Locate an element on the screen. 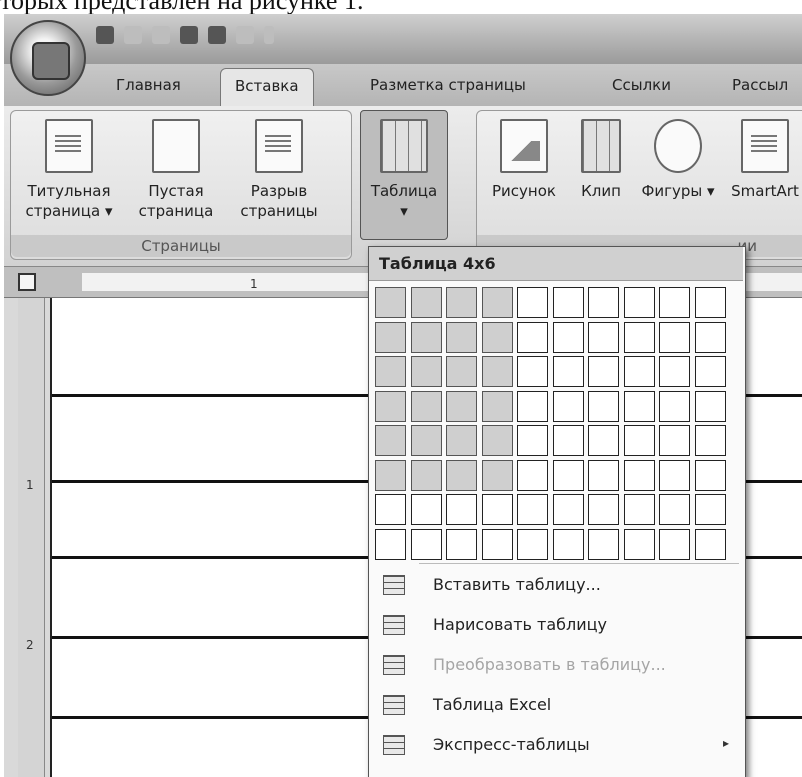  format-icon is located at coordinates (217, 35).